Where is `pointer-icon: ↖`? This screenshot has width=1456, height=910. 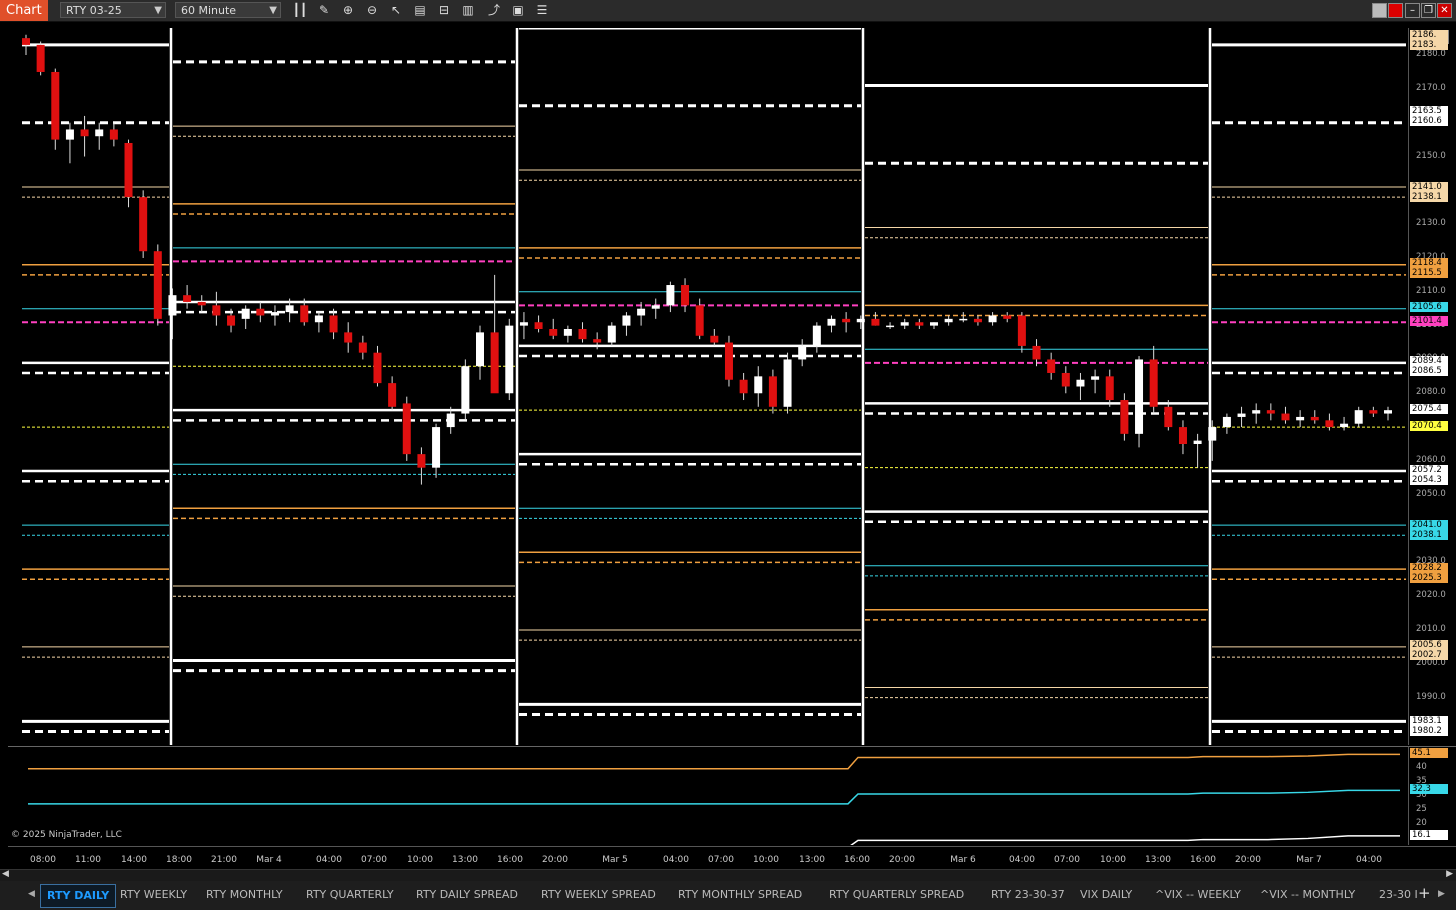 pointer-icon: ↖ is located at coordinates (396, 10).